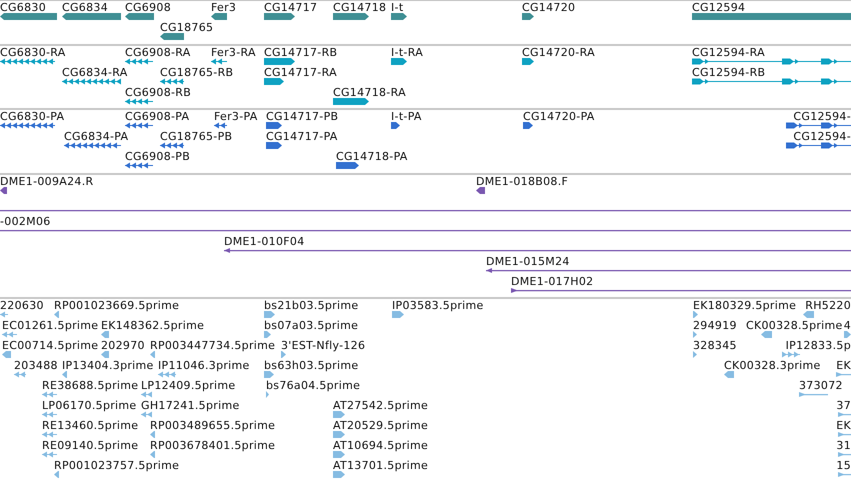 This screenshot has height=481, width=851. Describe the element at coordinates (190, 405) in the screenshot. I see `feature-label: GH17241.5prime` at that location.